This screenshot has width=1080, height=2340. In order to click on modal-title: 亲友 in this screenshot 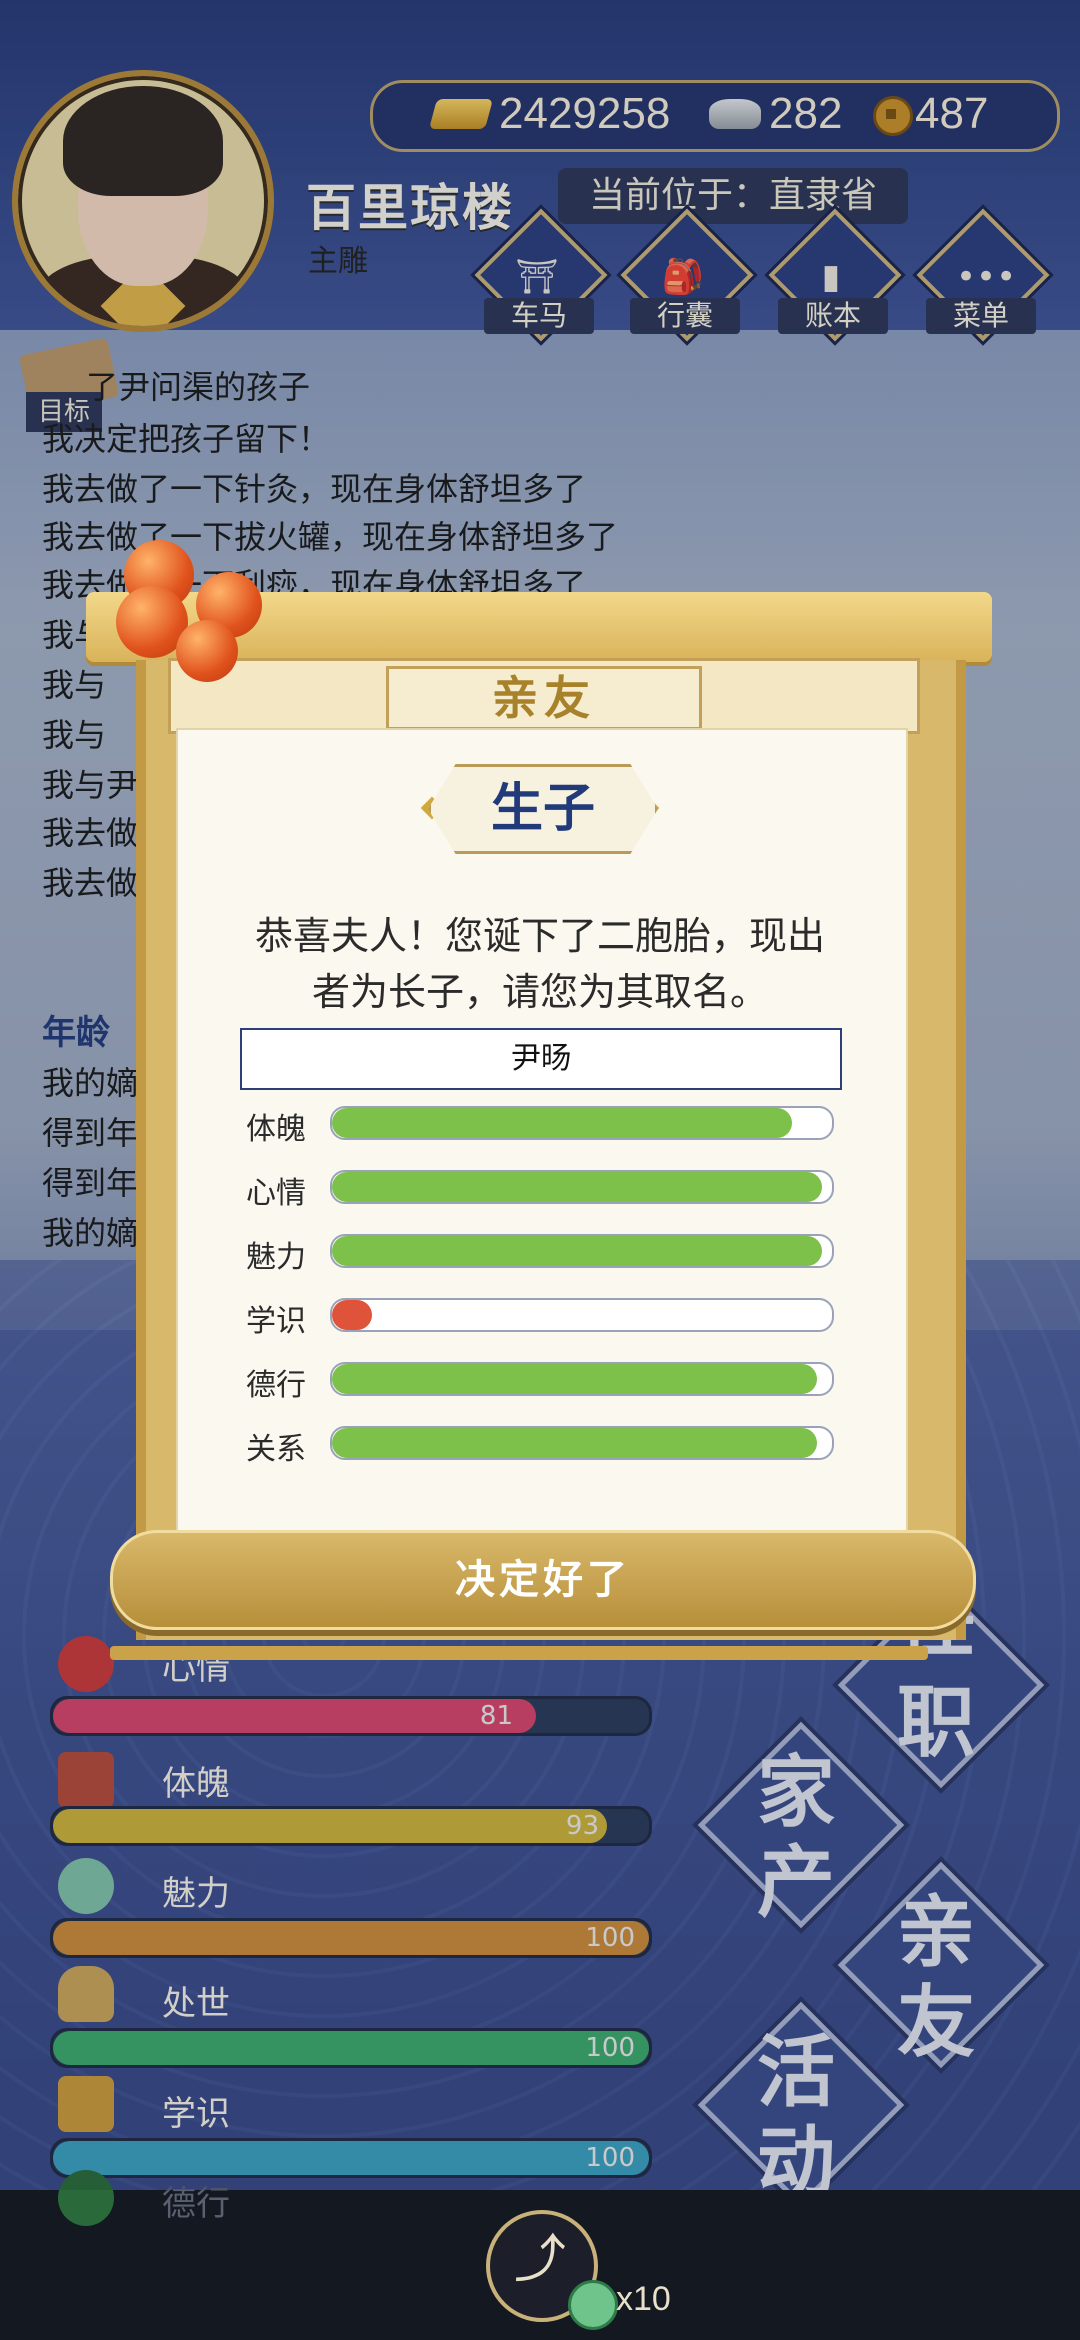, I will do `click(544, 698)`.